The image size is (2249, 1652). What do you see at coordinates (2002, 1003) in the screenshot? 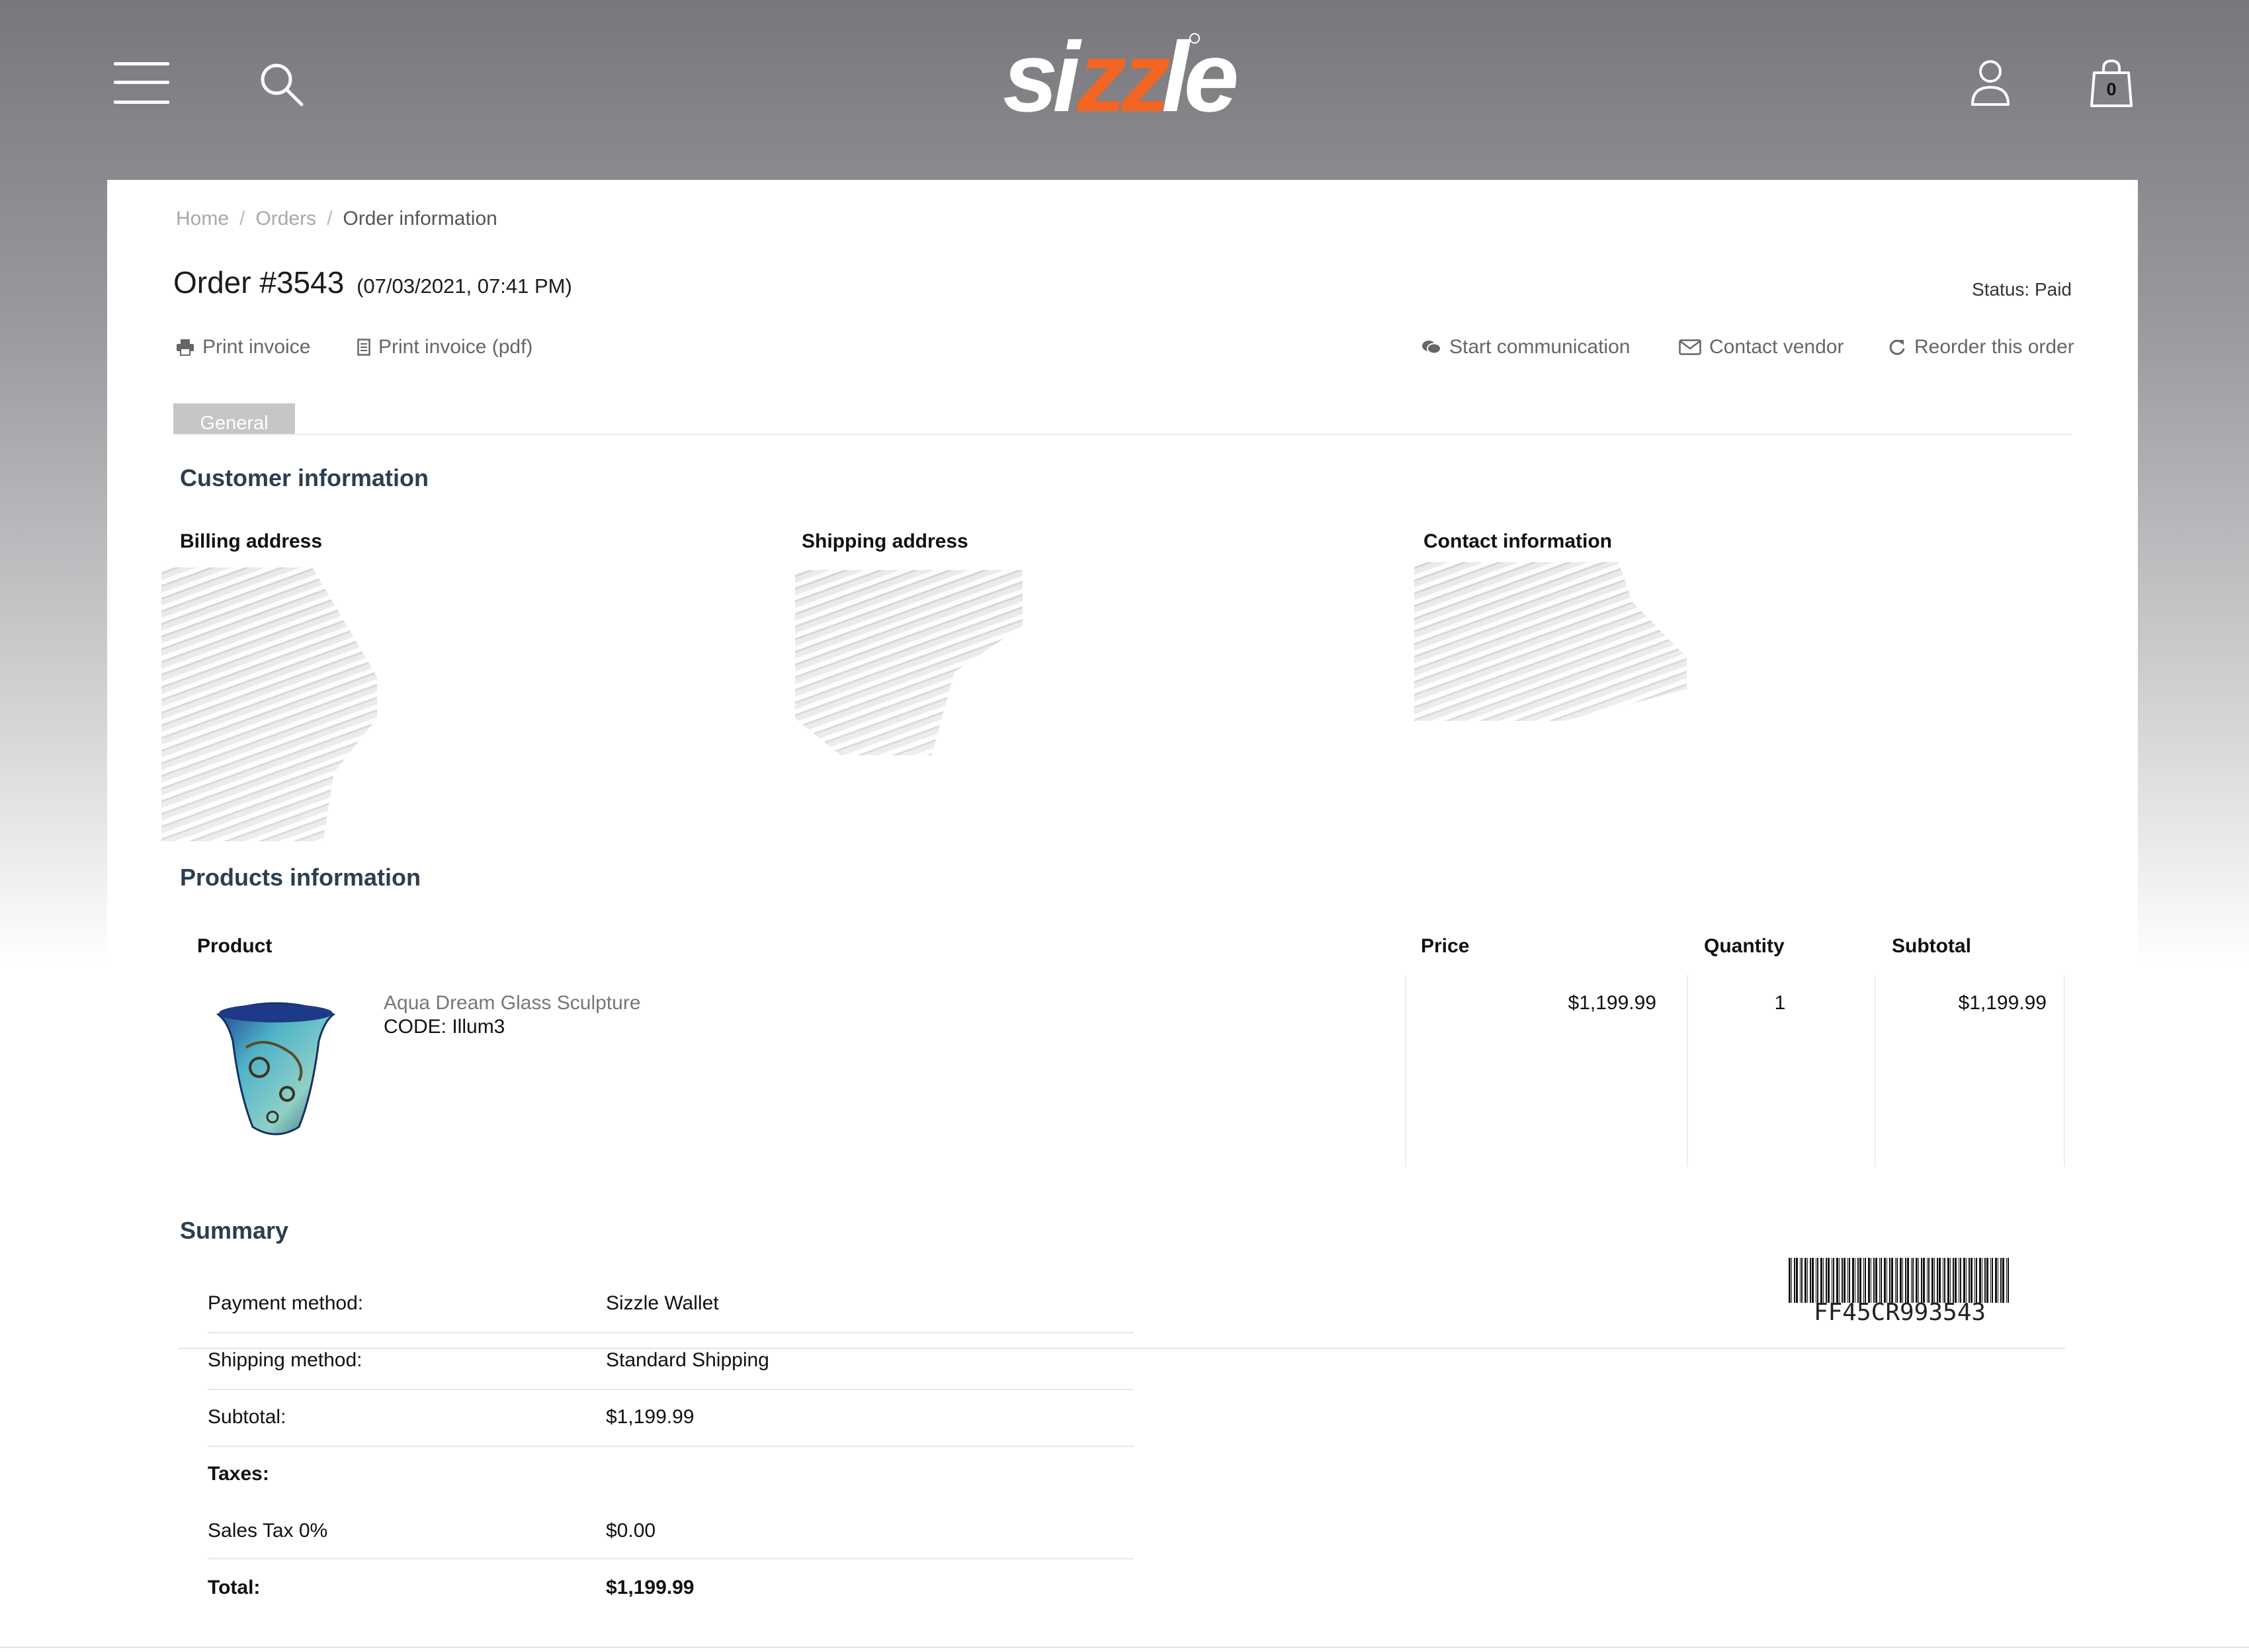
I see `product-subtotal: $1,199.99` at bounding box center [2002, 1003].